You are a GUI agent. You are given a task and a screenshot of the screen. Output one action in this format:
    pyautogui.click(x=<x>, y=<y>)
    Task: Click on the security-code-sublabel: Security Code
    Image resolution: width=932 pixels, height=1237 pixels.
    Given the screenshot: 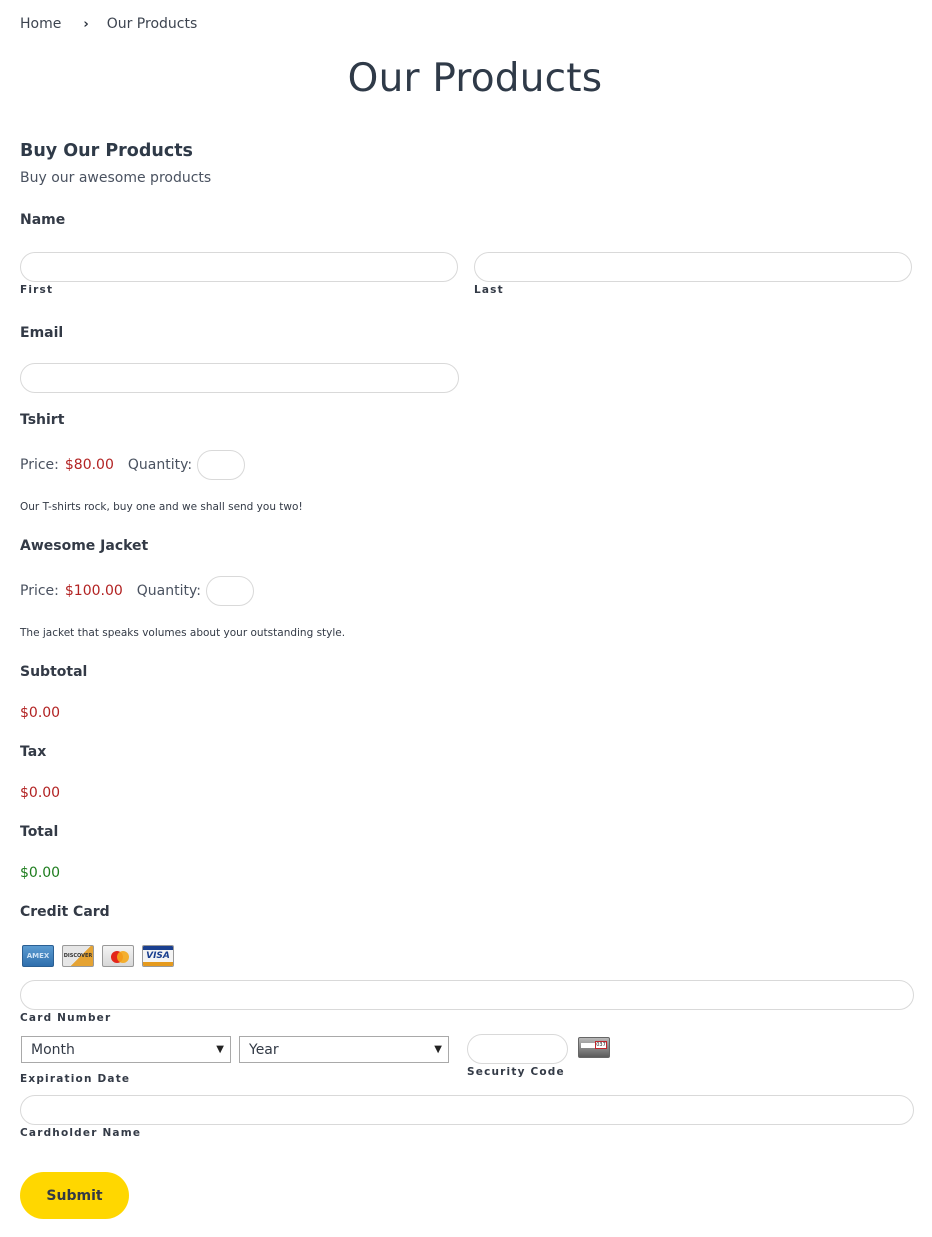 What is the action you would take?
    pyautogui.click(x=516, y=1072)
    